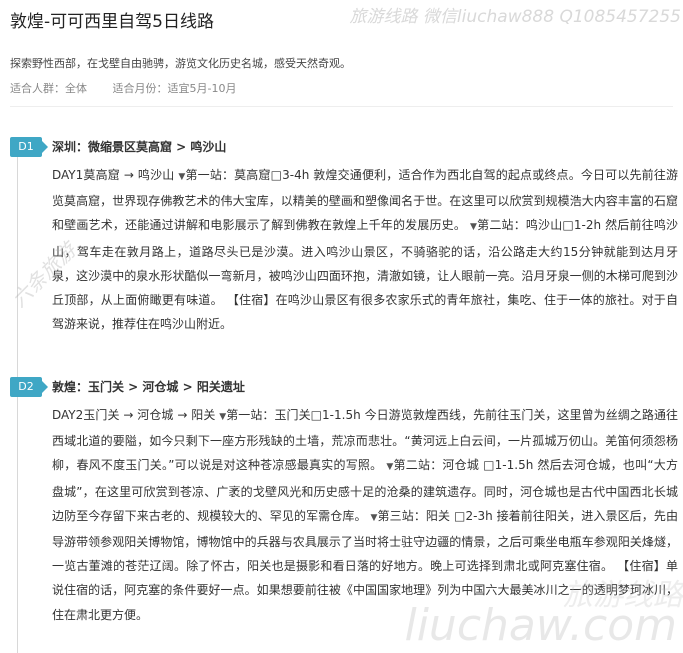 This screenshot has width=683, height=653. I want to click on meta-row: 适合人群：全体 适合月份：适宜5月-10月, so click(134, 88).